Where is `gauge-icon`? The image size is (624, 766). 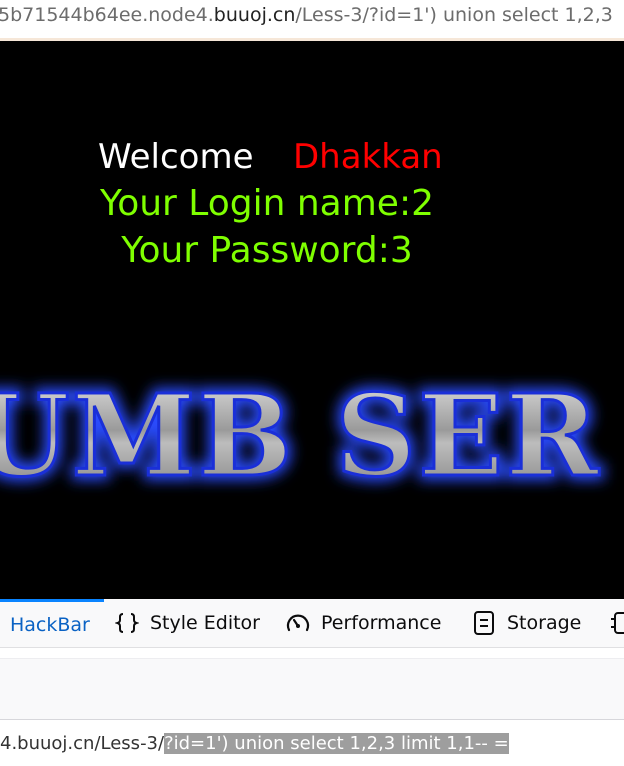 gauge-icon is located at coordinates (298, 623).